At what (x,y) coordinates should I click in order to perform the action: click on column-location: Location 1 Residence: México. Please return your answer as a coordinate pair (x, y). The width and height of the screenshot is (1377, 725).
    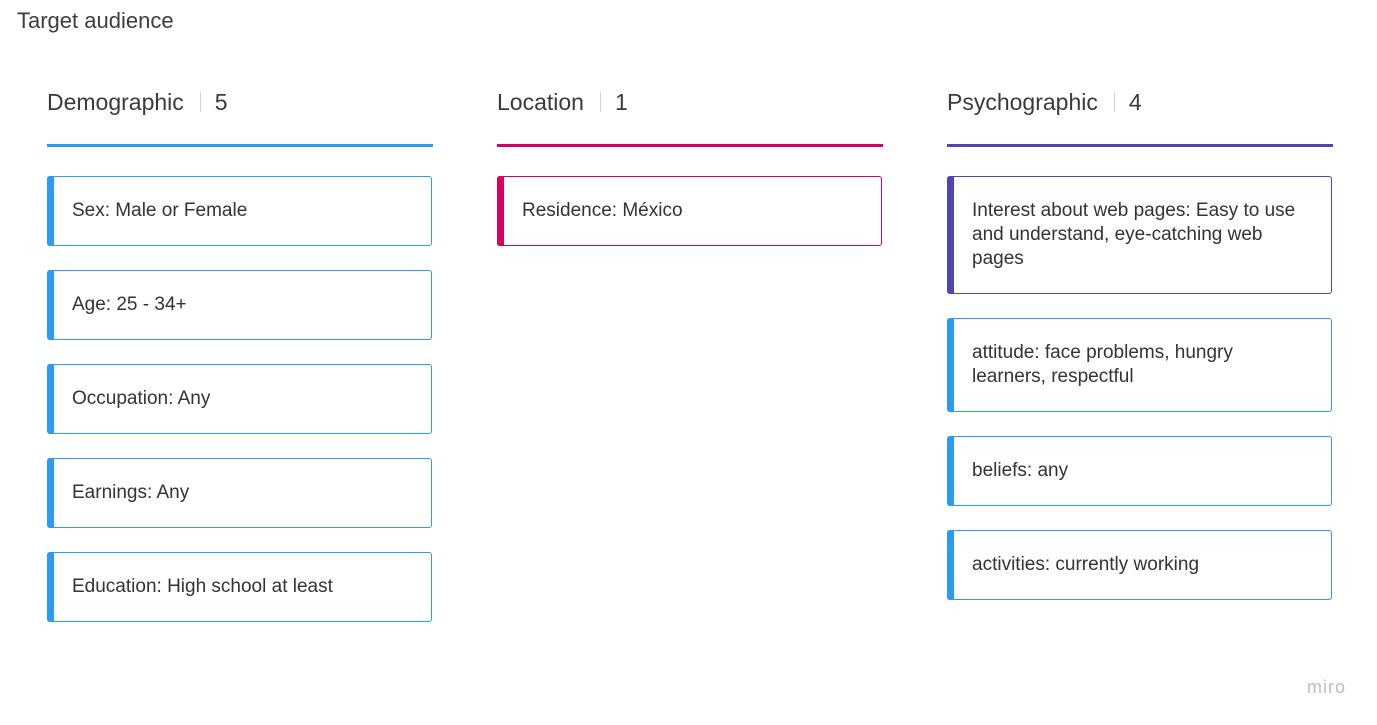
    Looking at the image, I should click on (690, 177).